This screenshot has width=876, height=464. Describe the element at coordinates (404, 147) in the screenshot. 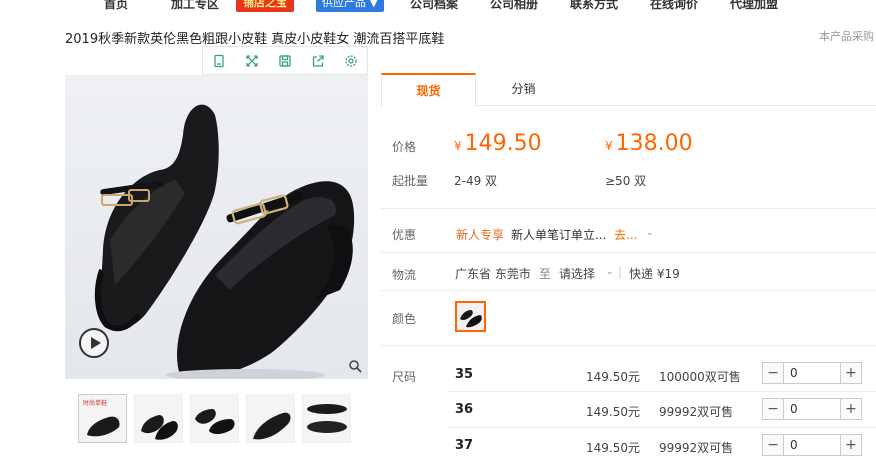

I see `price-label: 价格` at that location.